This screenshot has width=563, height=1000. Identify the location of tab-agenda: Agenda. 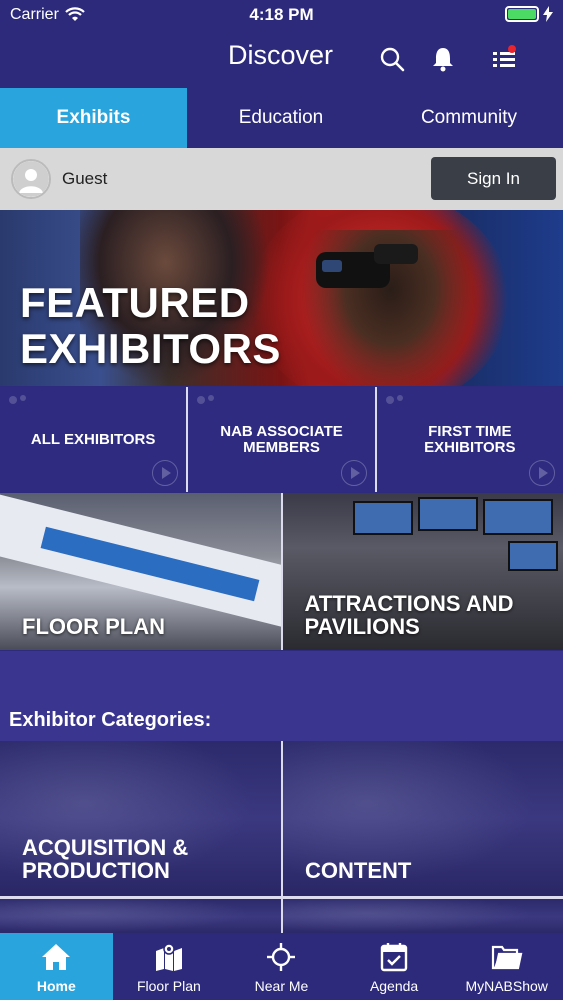
(394, 966).